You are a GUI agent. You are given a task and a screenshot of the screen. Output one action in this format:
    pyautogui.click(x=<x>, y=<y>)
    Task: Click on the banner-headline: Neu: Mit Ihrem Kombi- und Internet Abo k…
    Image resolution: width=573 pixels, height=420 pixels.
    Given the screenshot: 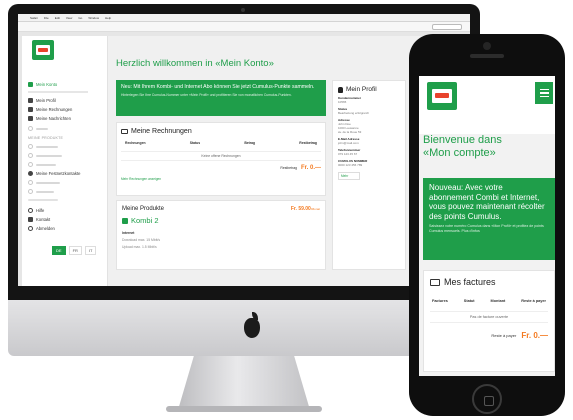 What is the action you would take?
    pyautogui.click(x=218, y=87)
    